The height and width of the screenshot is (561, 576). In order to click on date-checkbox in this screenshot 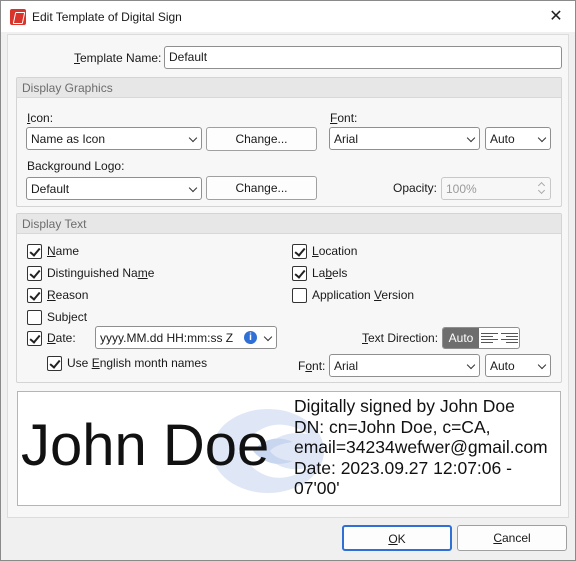, I will do `click(34, 338)`.